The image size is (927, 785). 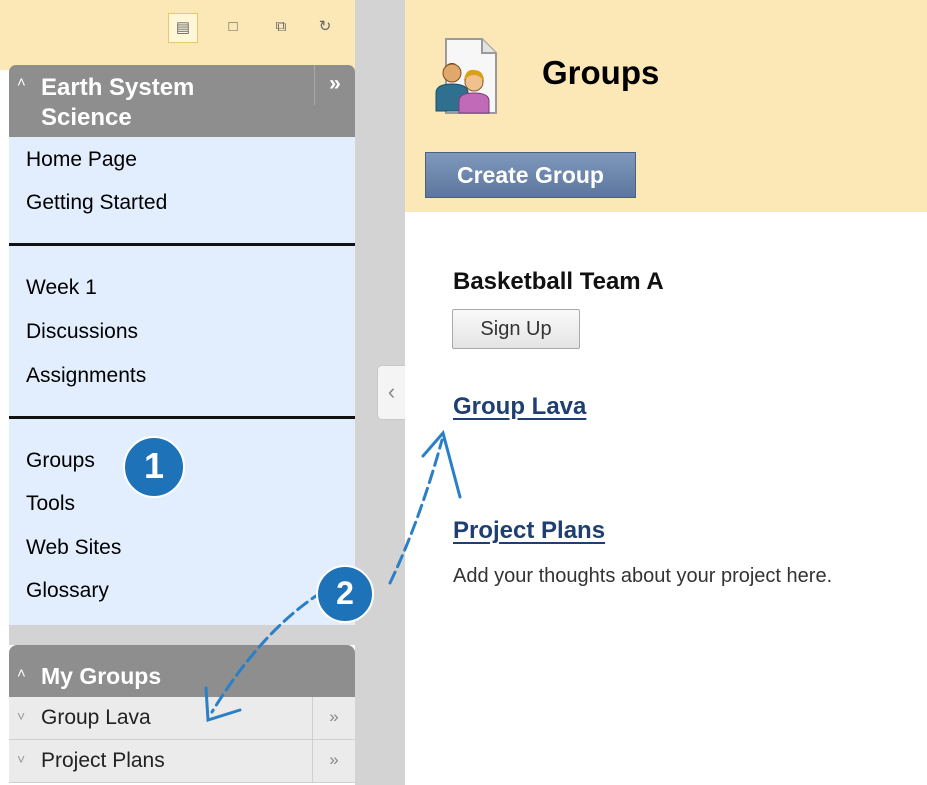 I want to click on callout-1-badge: 1, so click(x=154, y=467).